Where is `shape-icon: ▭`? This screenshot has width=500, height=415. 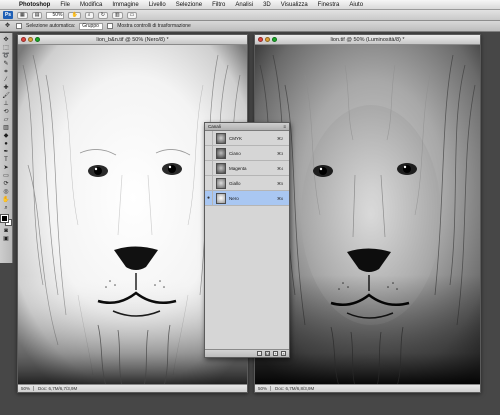 shape-icon: ▭ is located at coordinates (6, 175).